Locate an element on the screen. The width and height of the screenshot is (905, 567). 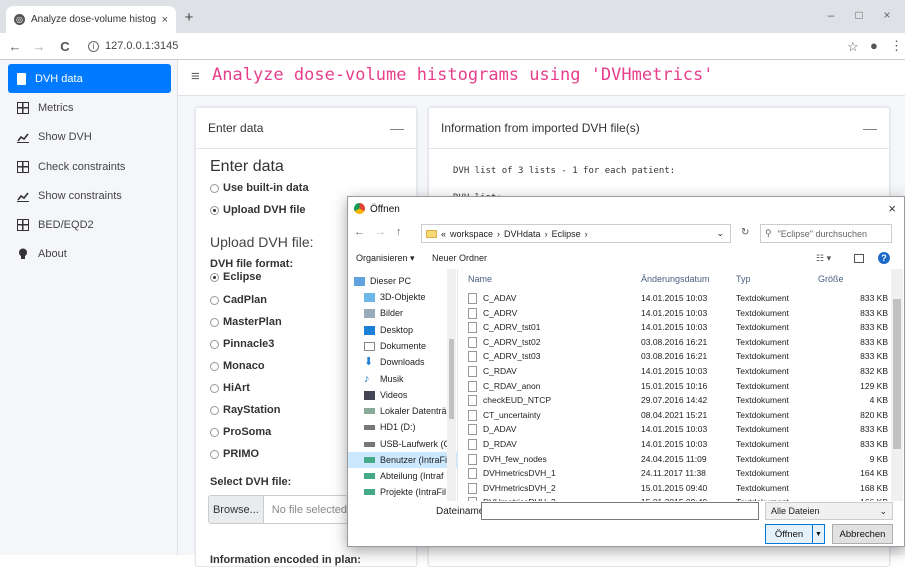
browser-menu-icon: ⋮ is located at coordinates (896, 46).